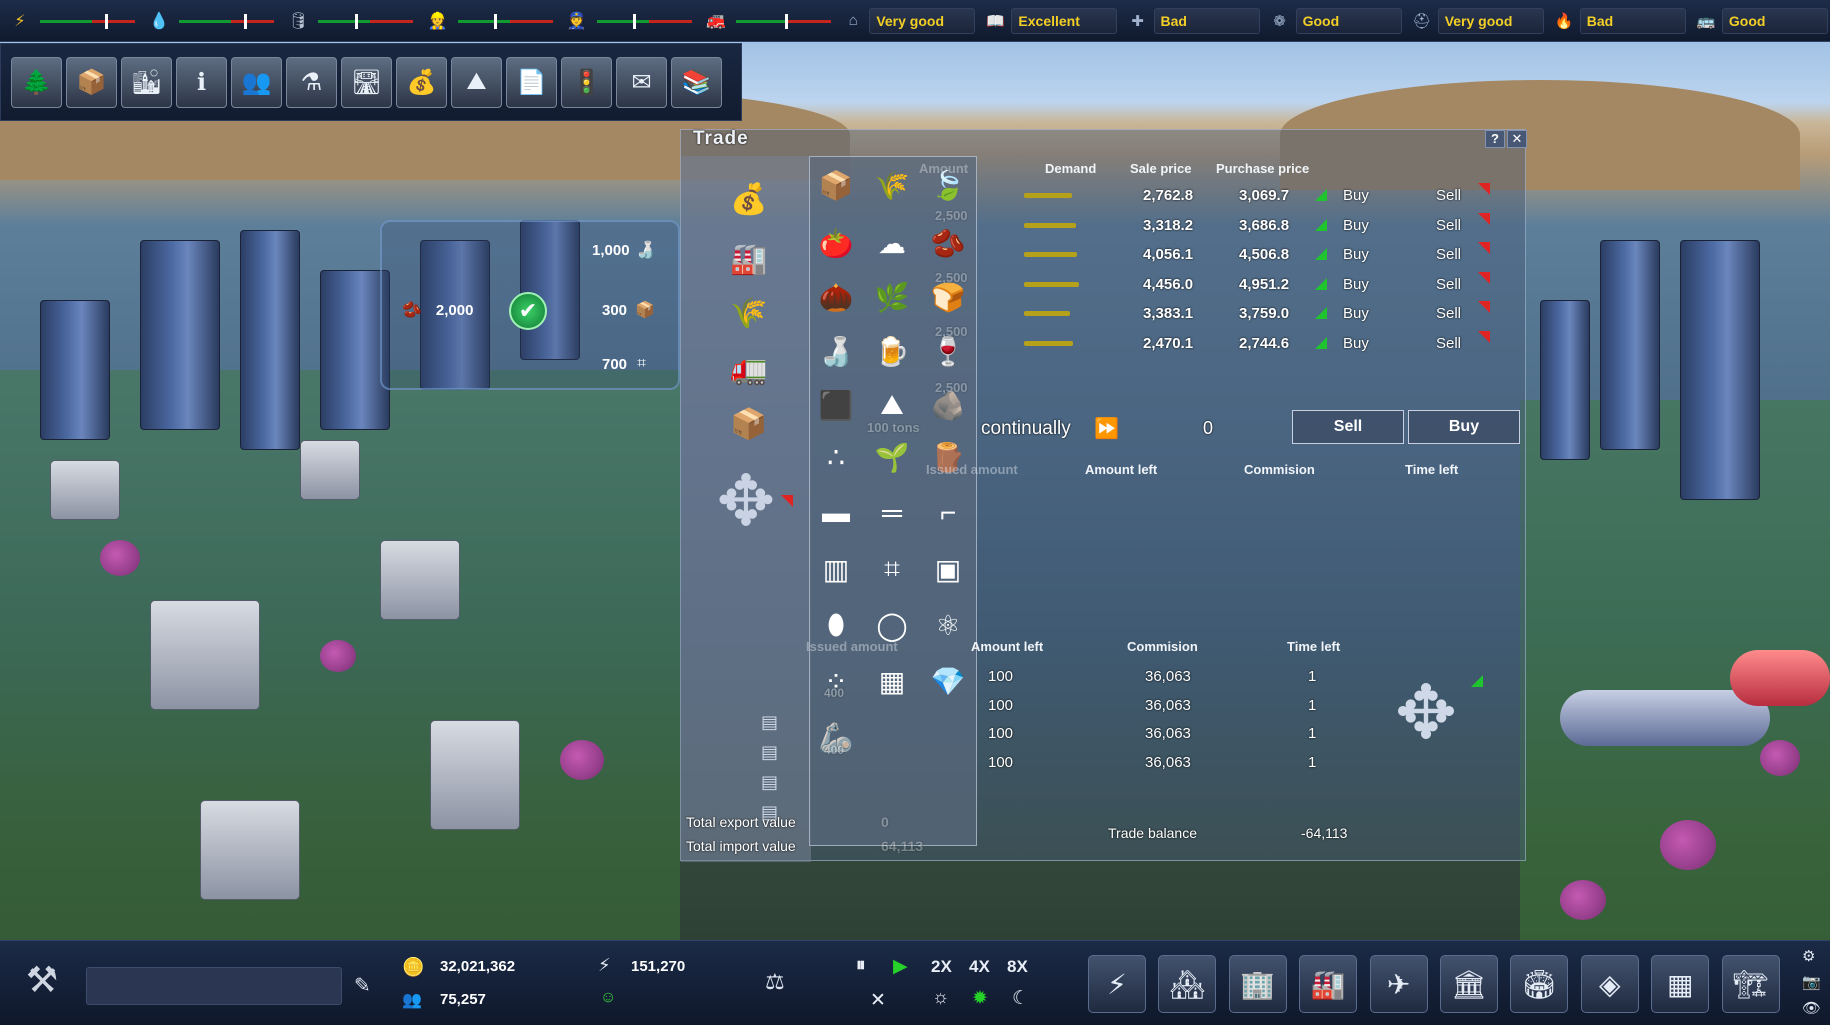  What do you see at coordinates (1187, 984) in the screenshot?
I see `residential-icon: 🏘` at bounding box center [1187, 984].